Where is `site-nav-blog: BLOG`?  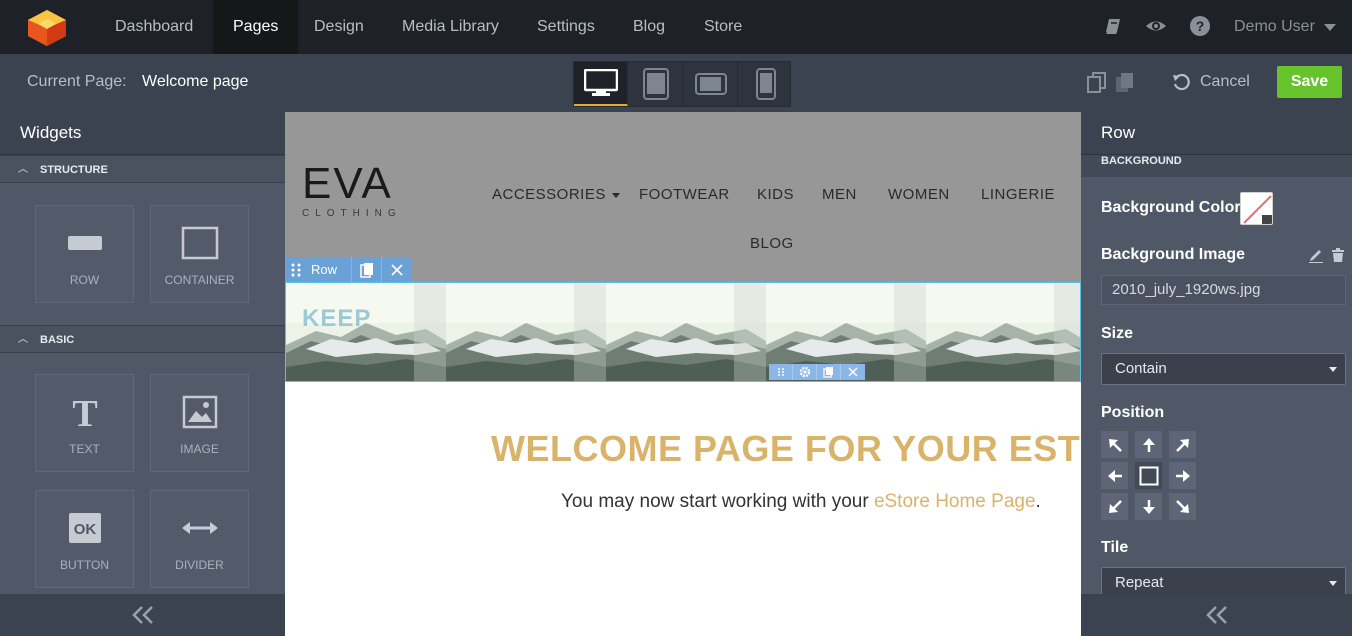
site-nav-blog: BLOG is located at coordinates (772, 243).